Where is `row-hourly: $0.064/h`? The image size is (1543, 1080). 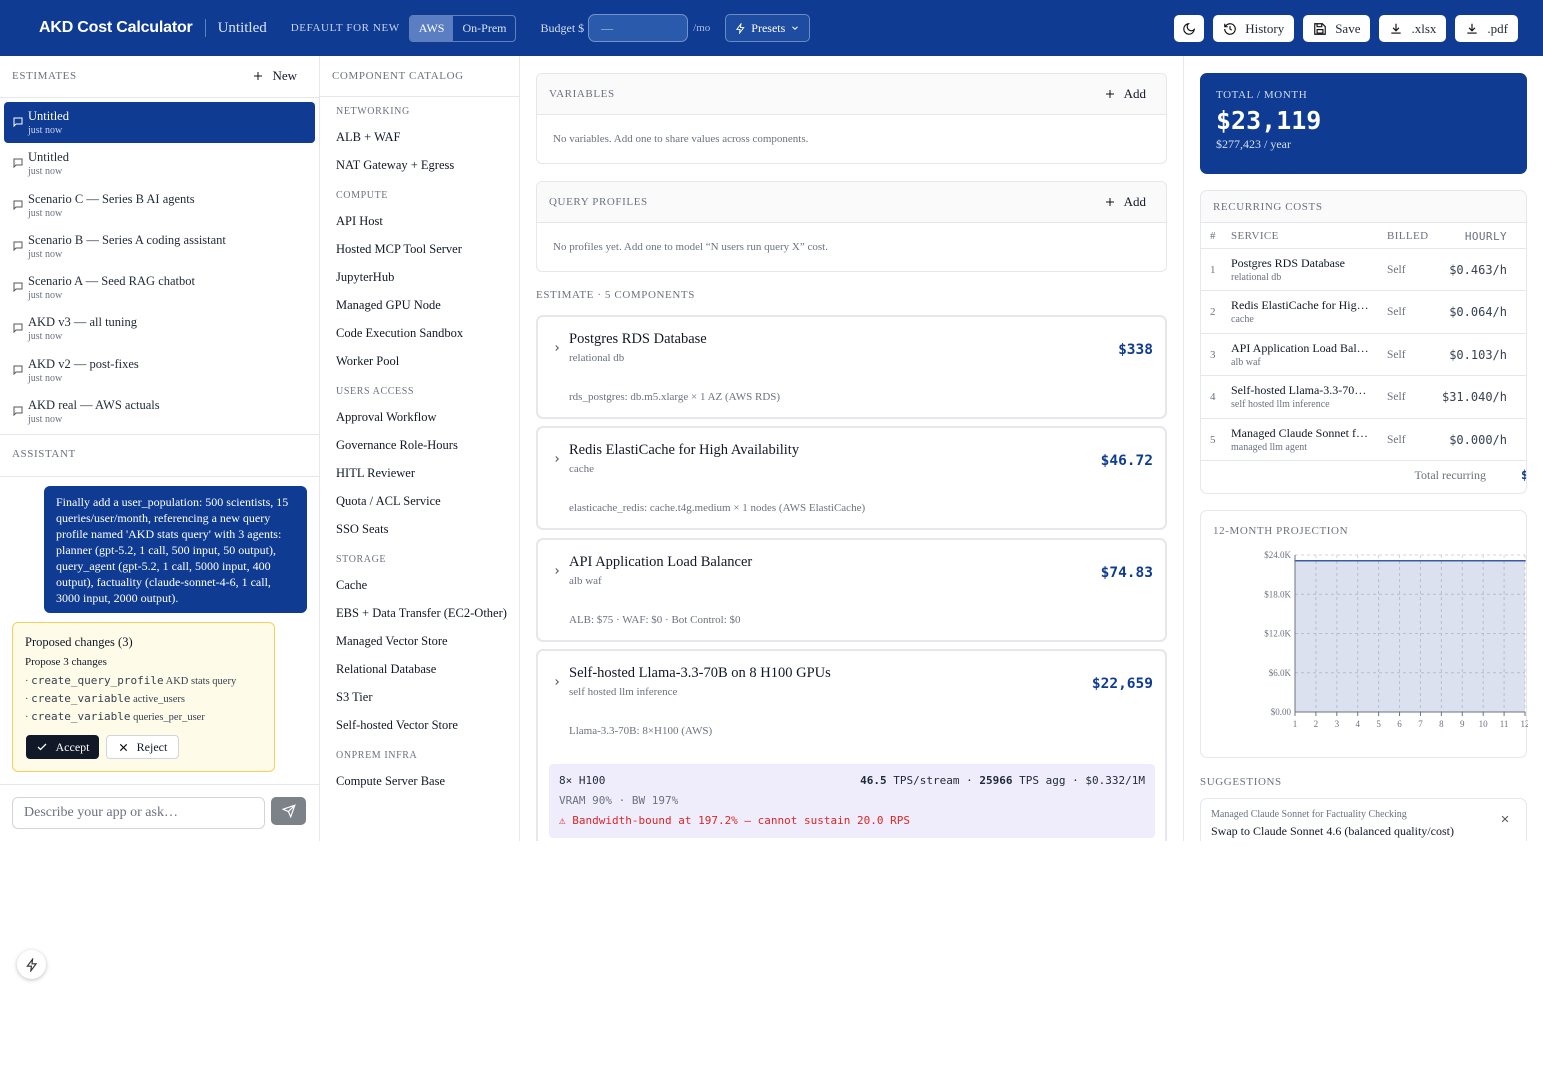
row-hourly: $0.064/h is located at coordinates (1478, 312).